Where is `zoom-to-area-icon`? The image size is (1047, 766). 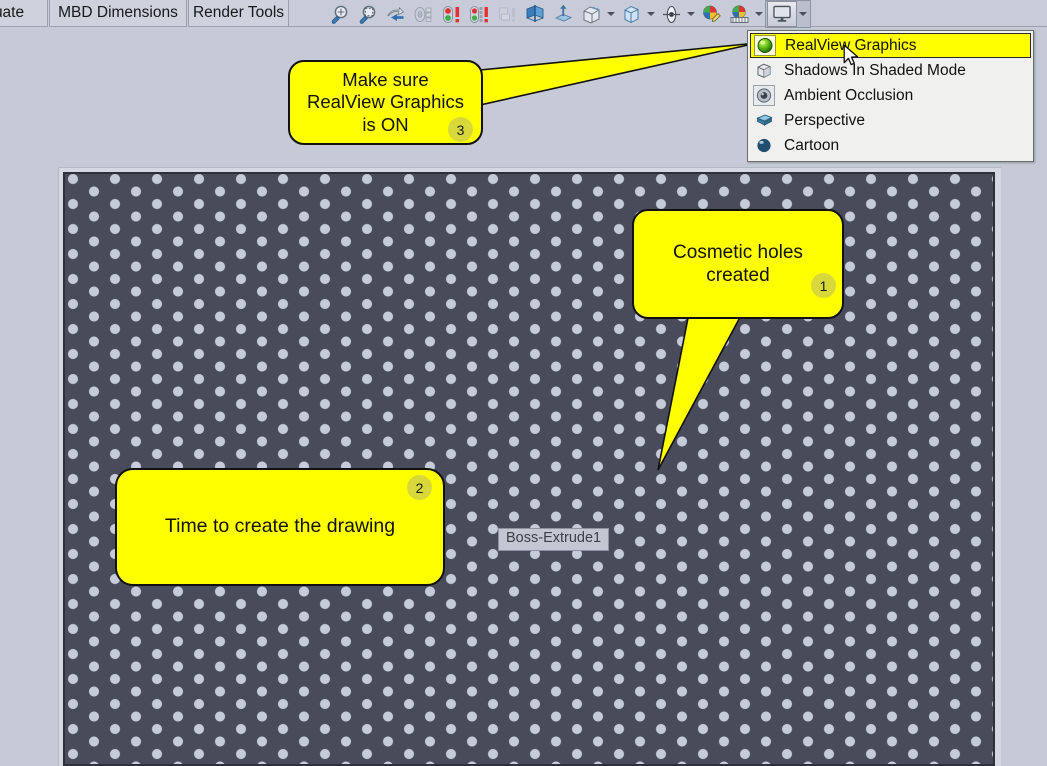
zoom-to-area-icon is located at coordinates (367, 14).